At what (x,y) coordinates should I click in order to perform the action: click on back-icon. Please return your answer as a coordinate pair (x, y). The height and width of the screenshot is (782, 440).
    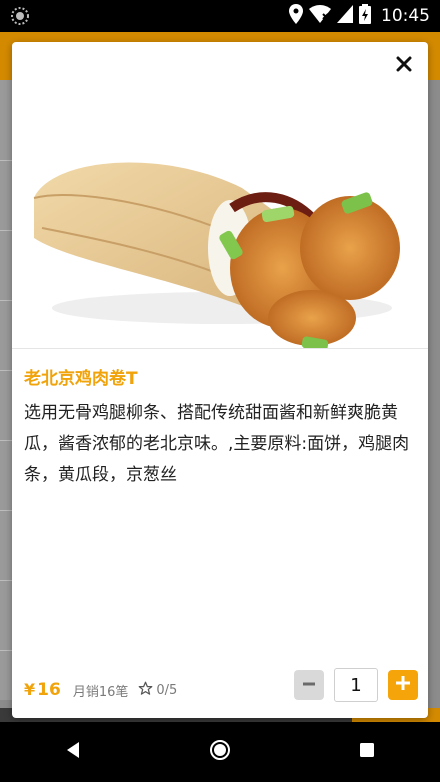
    Looking at the image, I should click on (73, 752).